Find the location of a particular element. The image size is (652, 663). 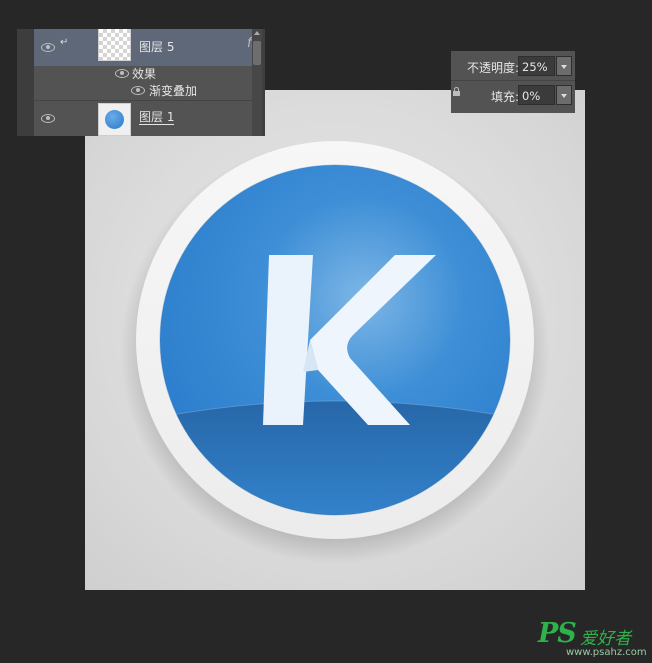

divider is located at coordinates (513, 80).